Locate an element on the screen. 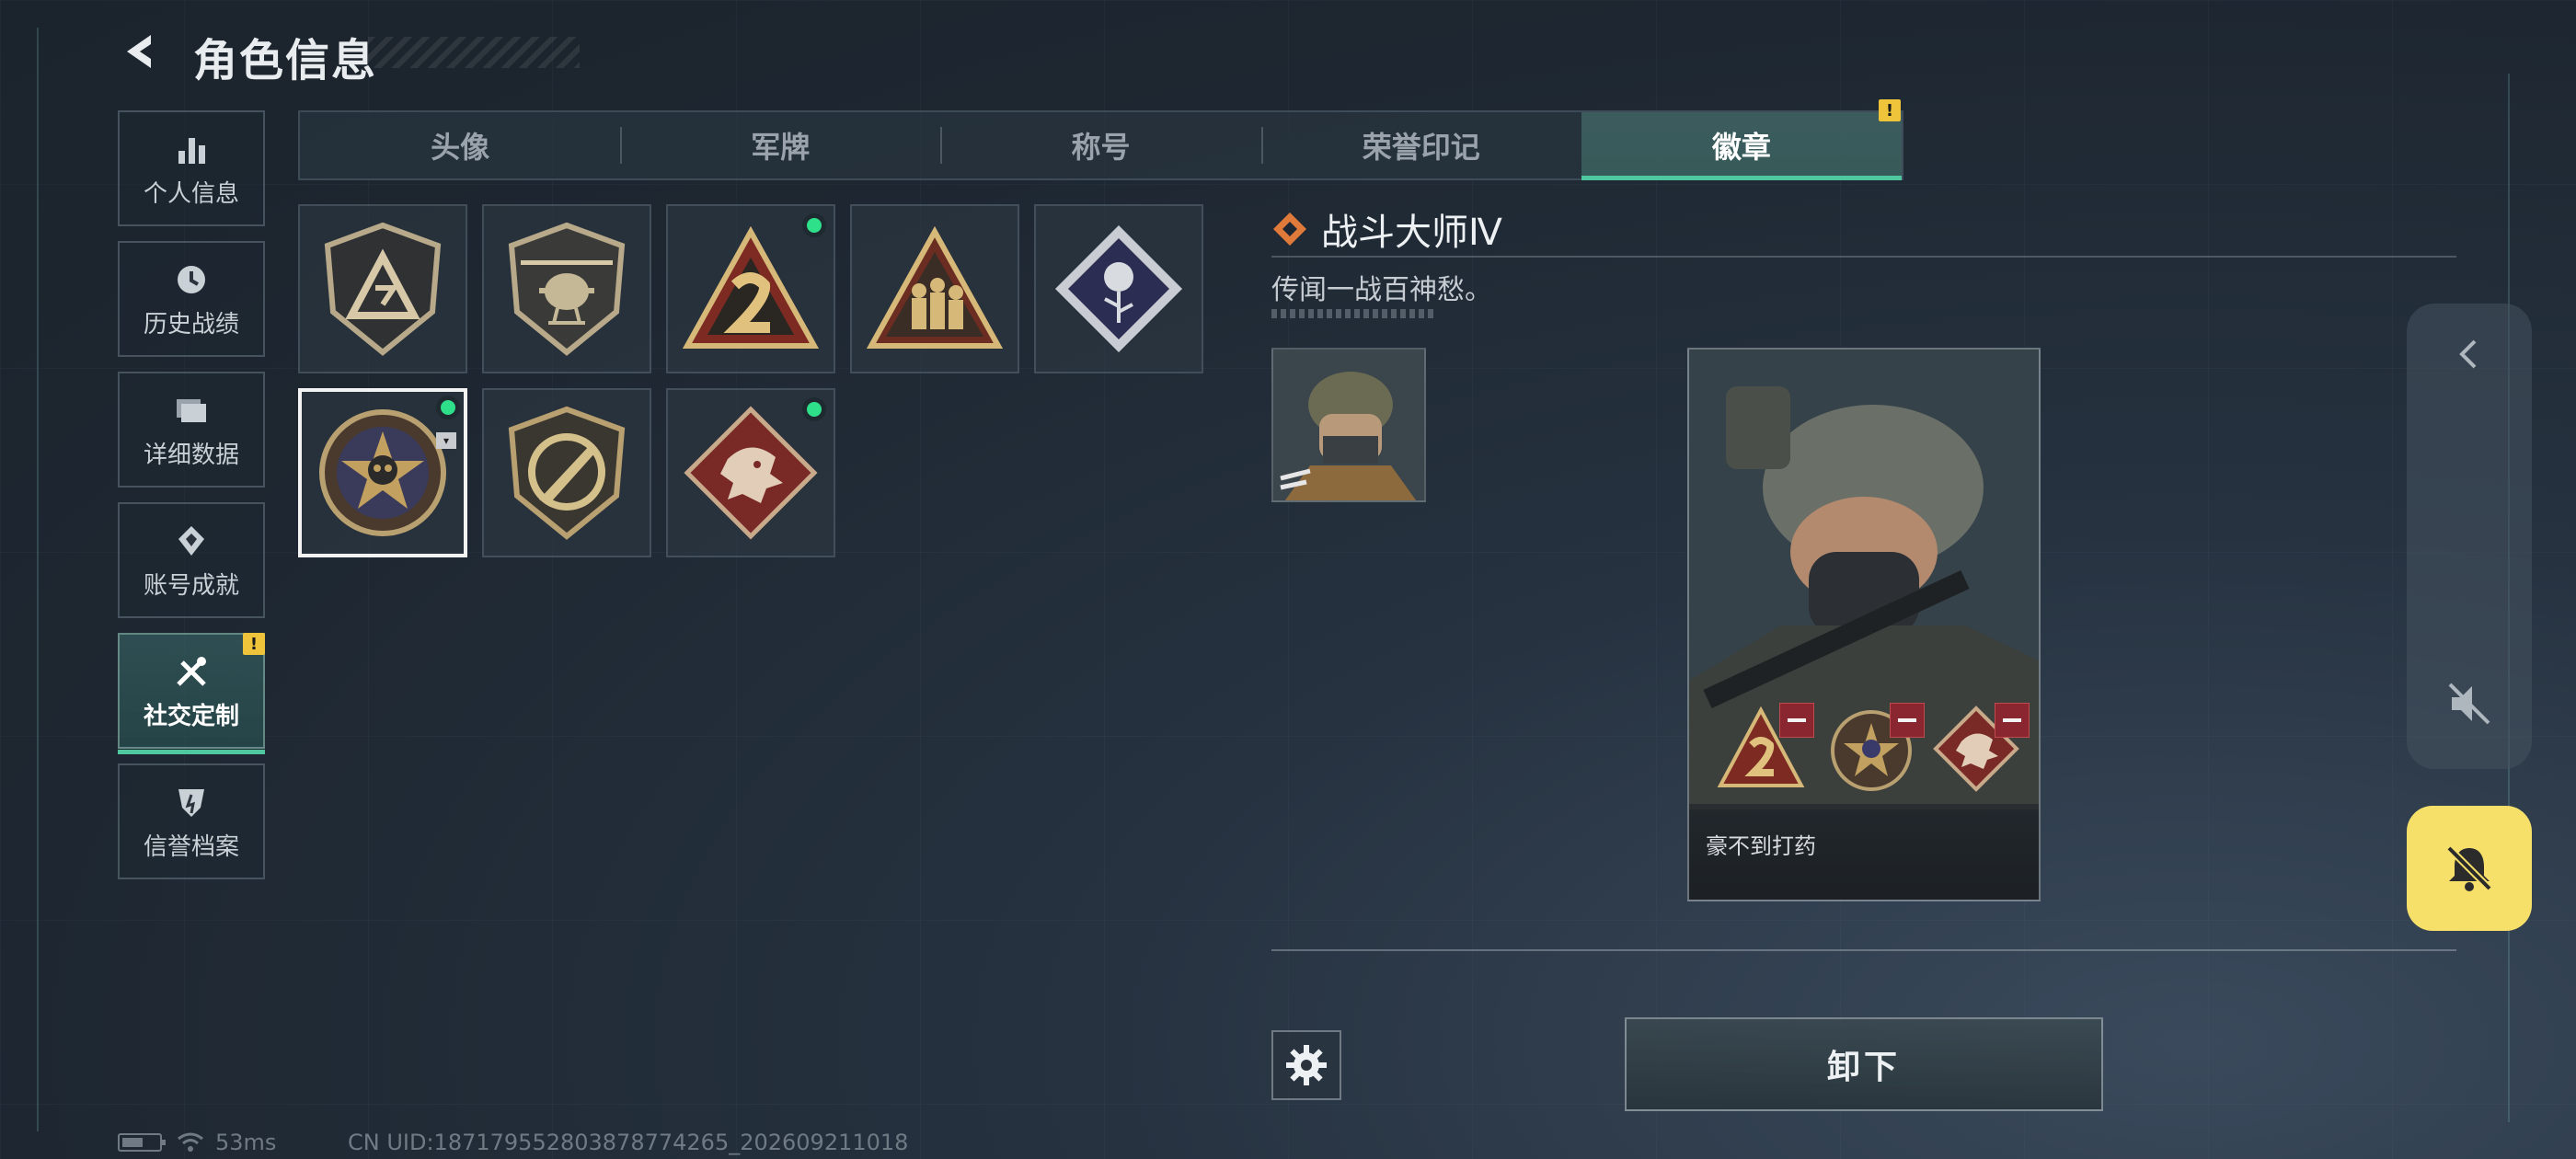 The width and height of the screenshot is (2576, 1159). chevron-left-icon is located at coordinates (2468, 354).